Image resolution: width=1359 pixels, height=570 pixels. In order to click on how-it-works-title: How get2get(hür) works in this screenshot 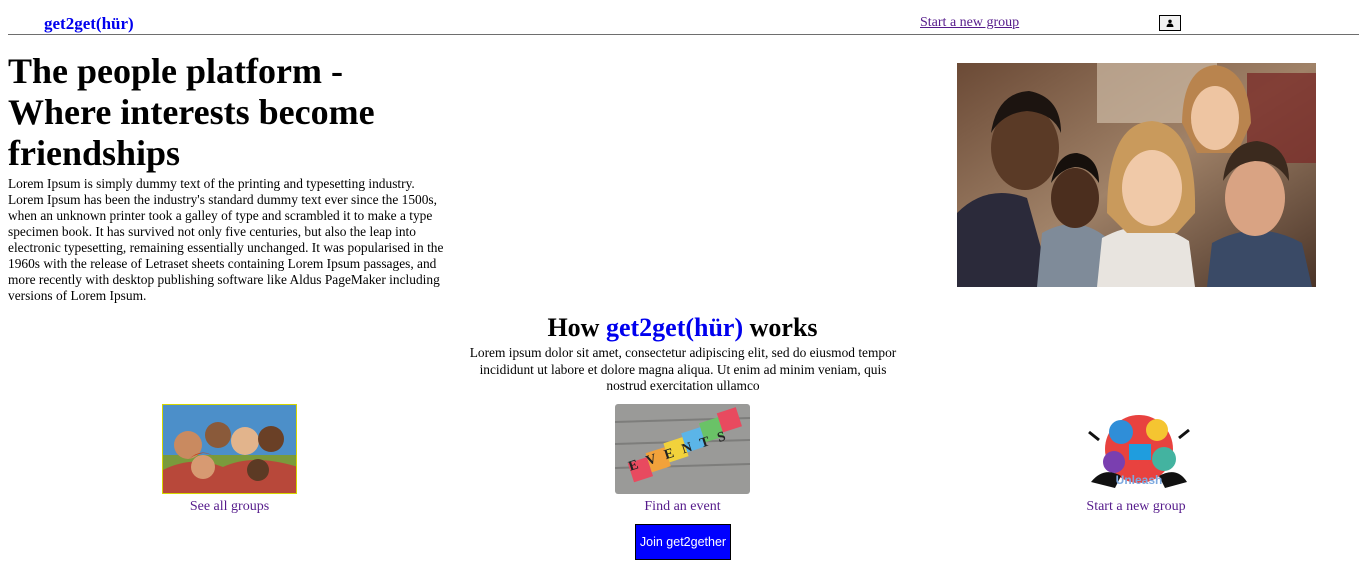, I will do `click(679, 328)`.